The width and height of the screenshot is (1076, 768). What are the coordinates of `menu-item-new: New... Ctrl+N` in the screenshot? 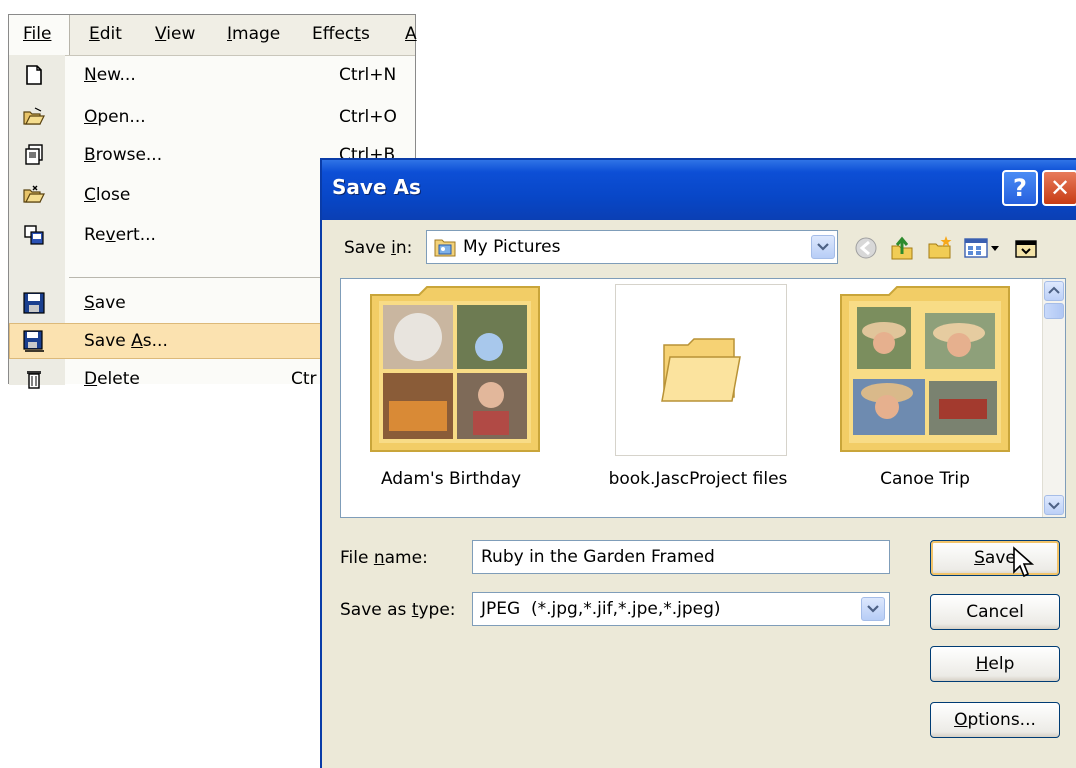 It's located at (212, 75).